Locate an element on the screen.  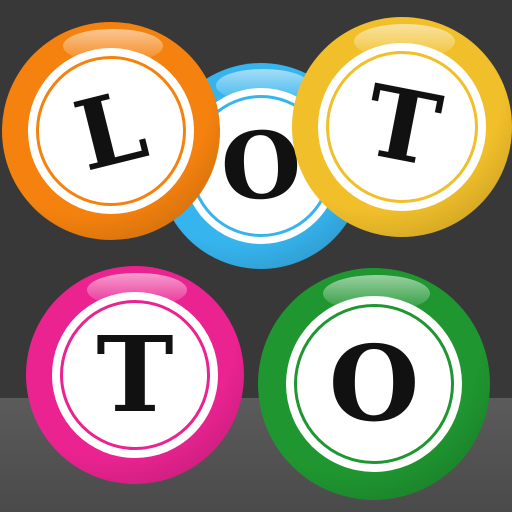
ball-letter: T is located at coordinates (135, 374).